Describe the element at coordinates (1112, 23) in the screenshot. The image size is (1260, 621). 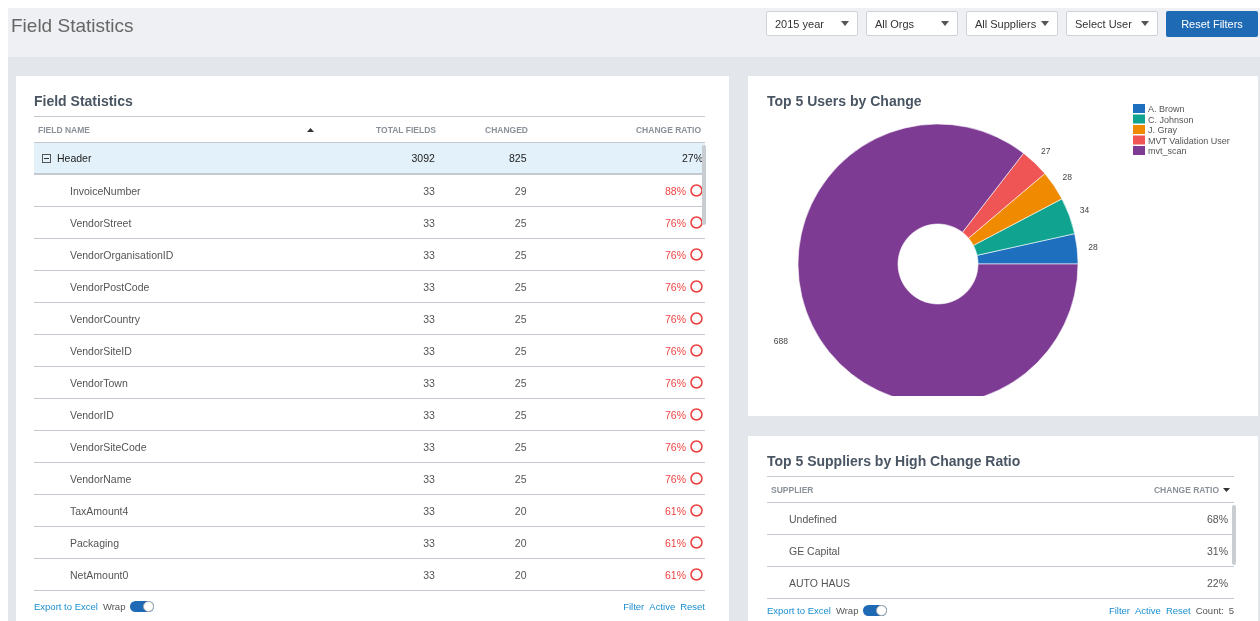
I see `filter-dropdown: Select User` at that location.